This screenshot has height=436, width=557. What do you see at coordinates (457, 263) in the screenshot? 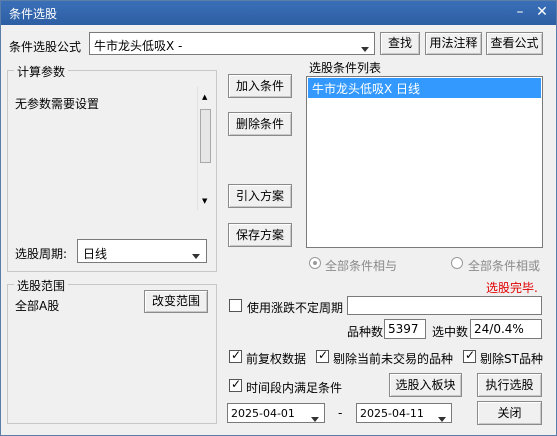
I see `all-or-radio` at bounding box center [457, 263].